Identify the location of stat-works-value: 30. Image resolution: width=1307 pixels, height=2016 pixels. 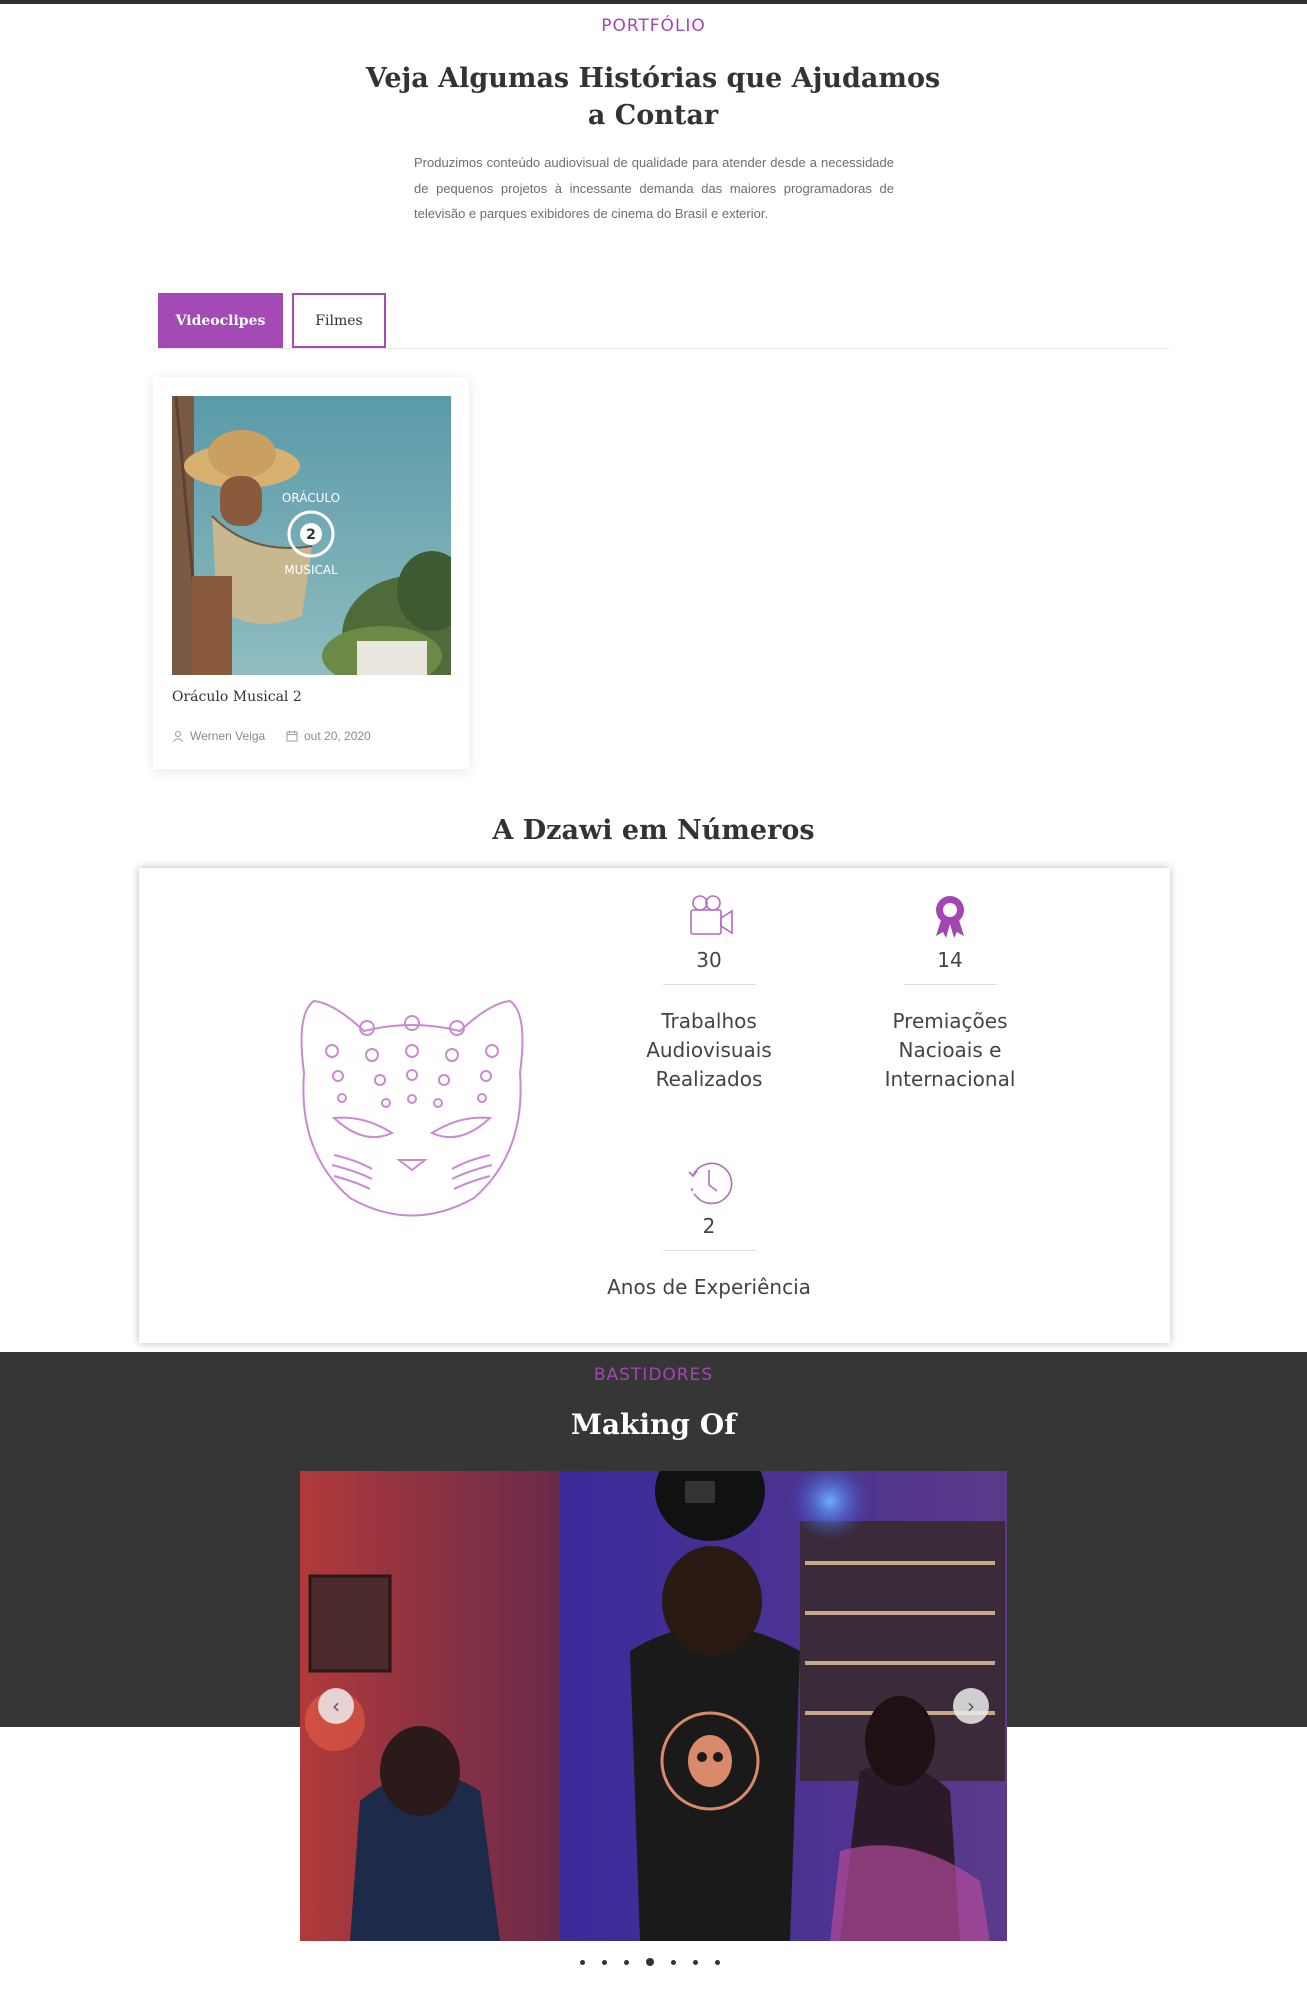
(709, 960).